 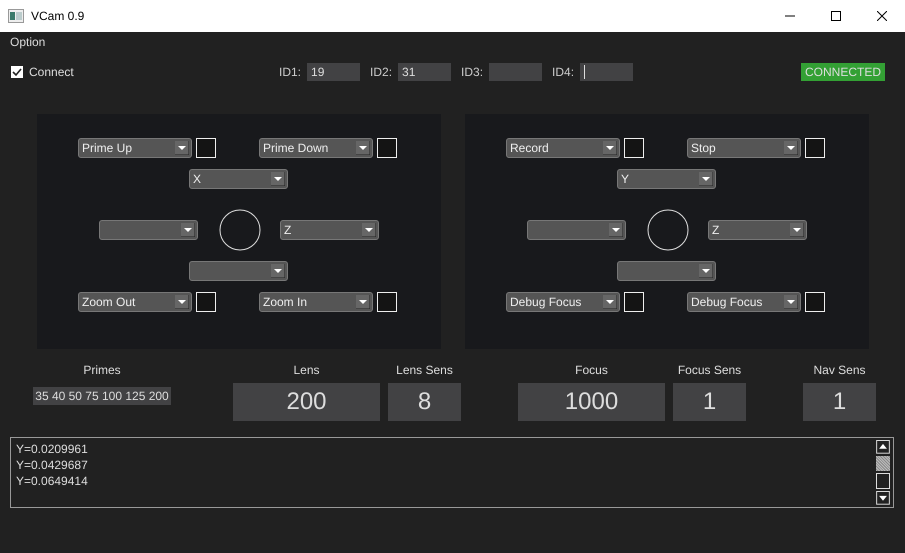 I want to click on id-field: 31, so click(x=425, y=72).